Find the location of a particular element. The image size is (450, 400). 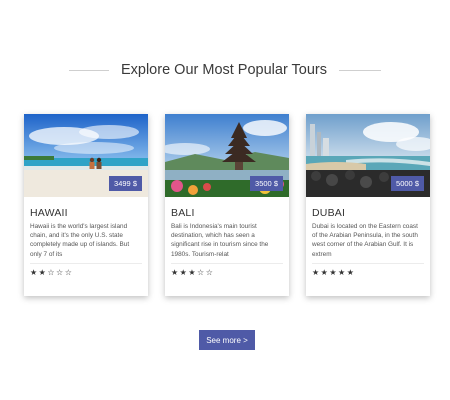

see-more-button: See more > is located at coordinates (227, 340).